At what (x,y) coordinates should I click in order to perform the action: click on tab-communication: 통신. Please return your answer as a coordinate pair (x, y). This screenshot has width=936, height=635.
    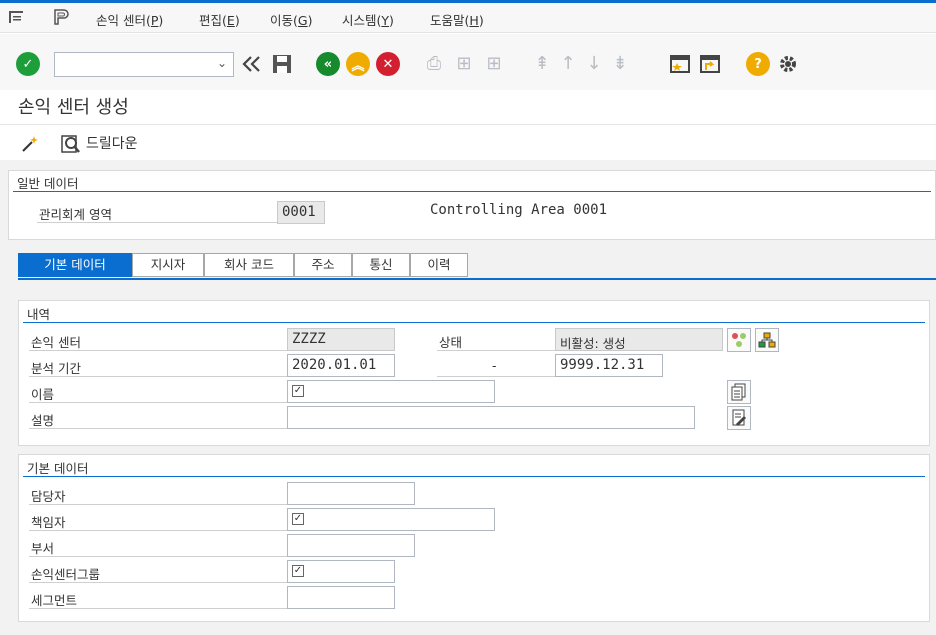
    Looking at the image, I should click on (381, 265).